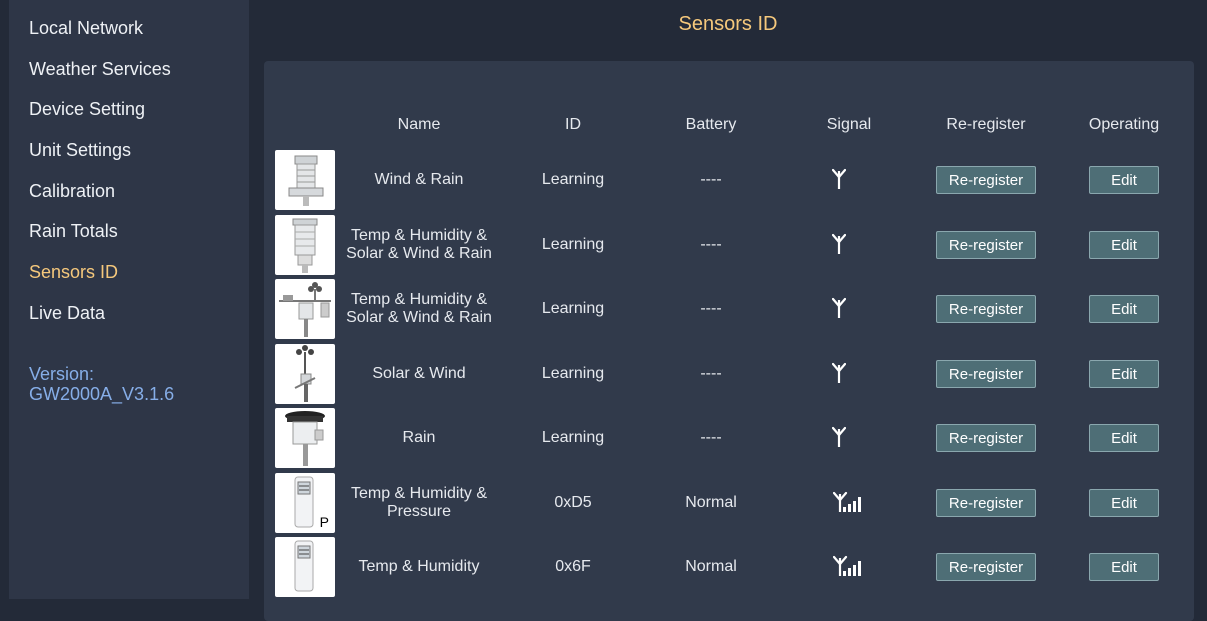 This screenshot has height=621, width=1207. What do you see at coordinates (305, 438) in the screenshot?
I see `rain-gauge-icon` at bounding box center [305, 438].